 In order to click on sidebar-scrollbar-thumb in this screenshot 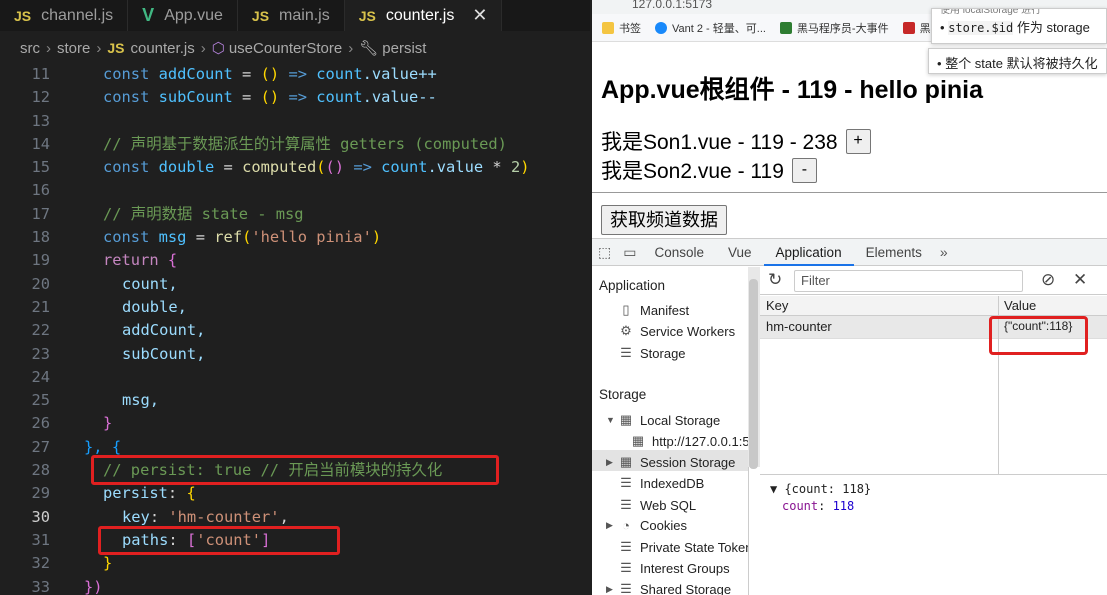, I will do `click(753, 374)`.